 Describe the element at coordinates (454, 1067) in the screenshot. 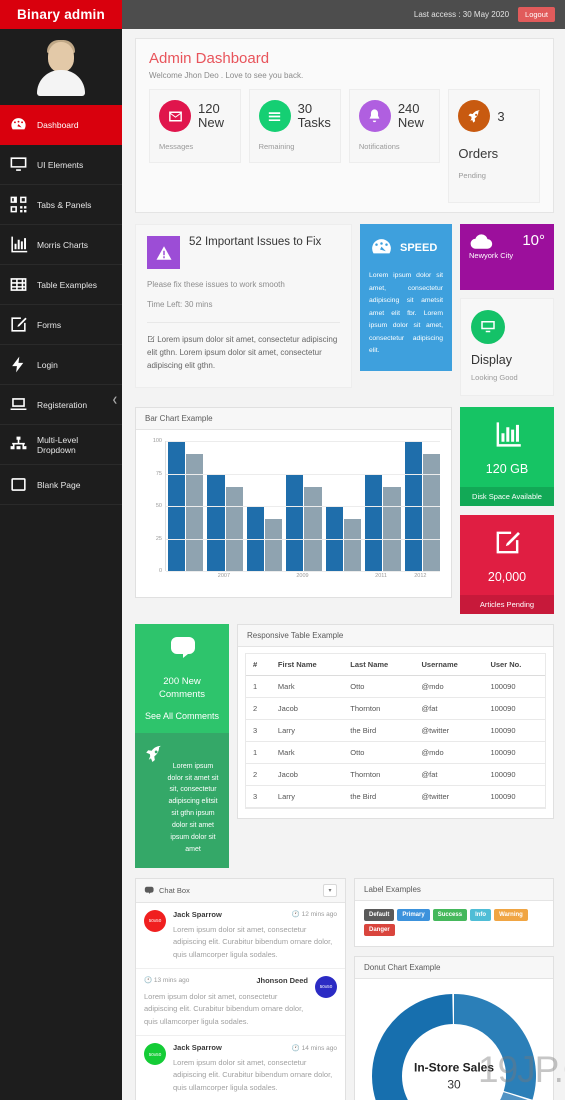

I see `donut-center-title: In-Store Sales` at that location.